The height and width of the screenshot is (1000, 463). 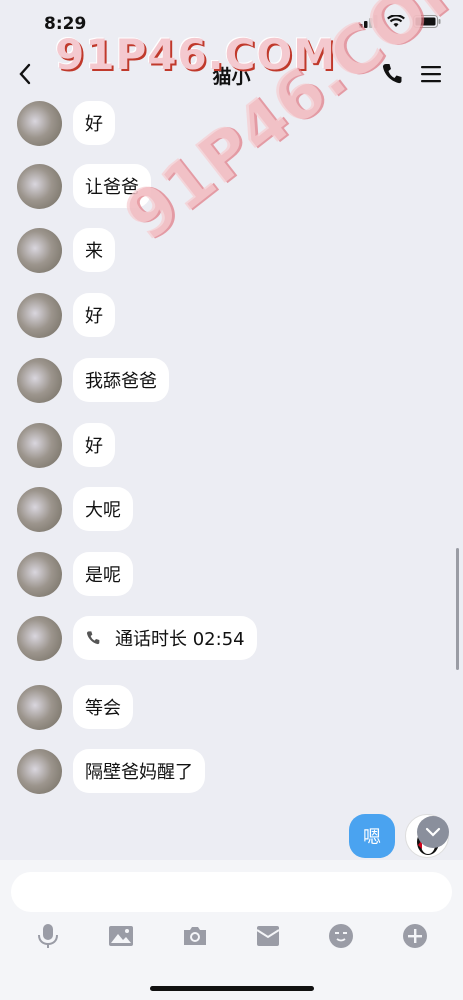 I want to click on message-bubble: 我舔爸爸, so click(x=121, y=380).